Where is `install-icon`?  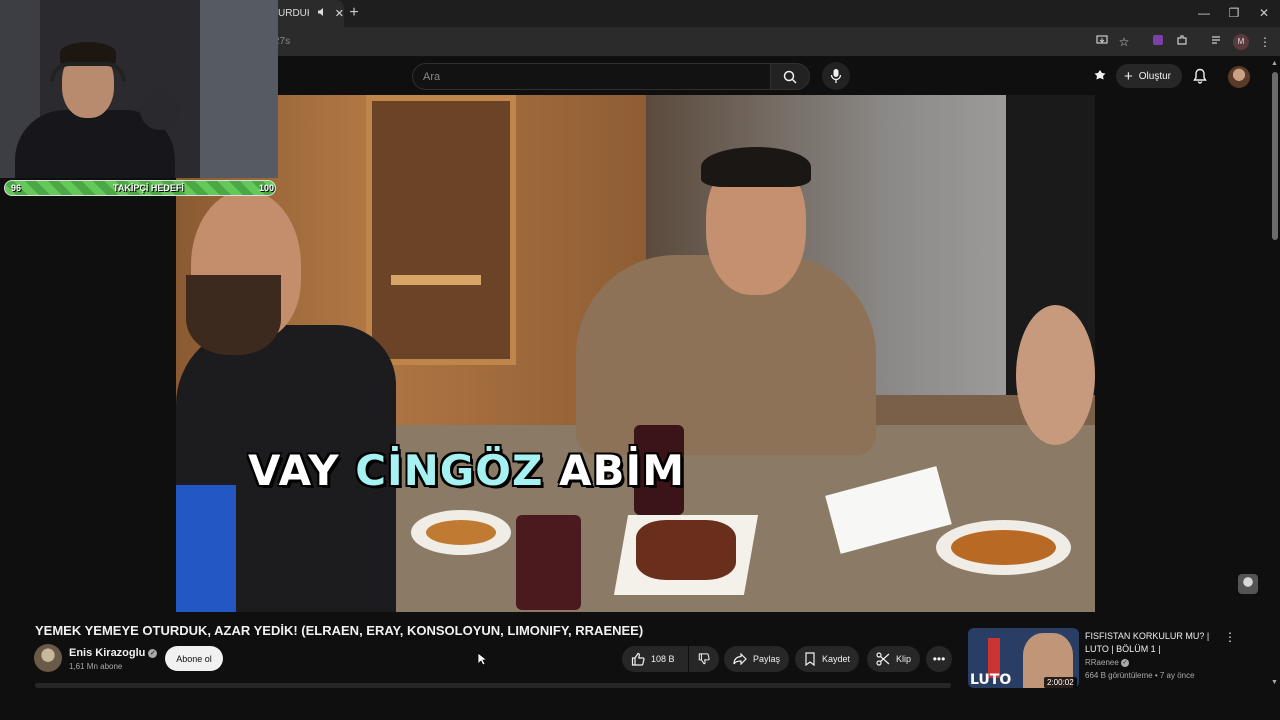 install-icon is located at coordinates (1102, 42).